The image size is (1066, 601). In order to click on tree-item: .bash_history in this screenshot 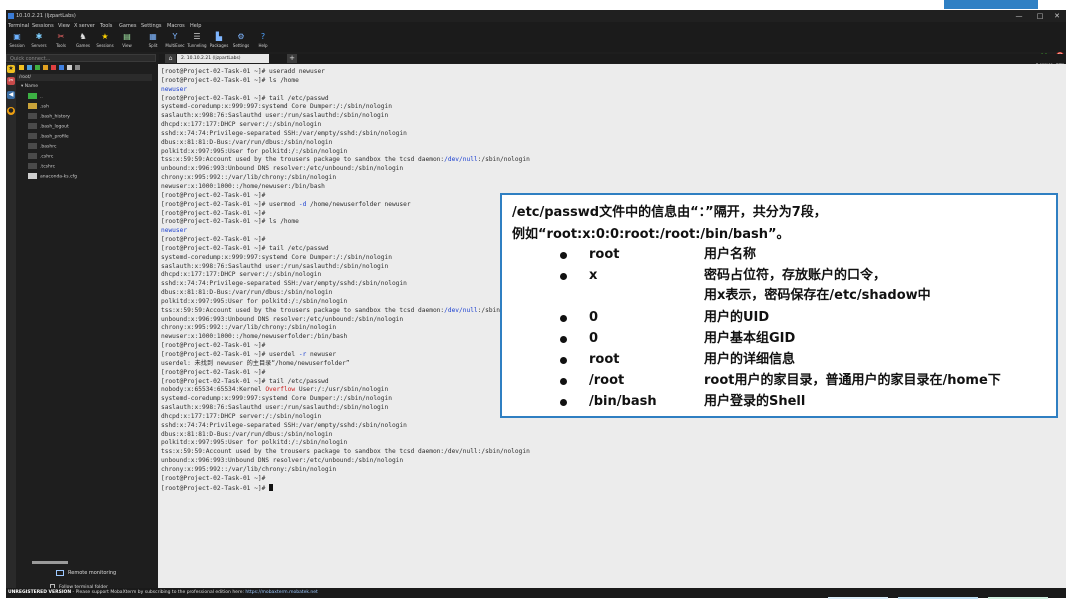, I will do `click(88, 117)`.